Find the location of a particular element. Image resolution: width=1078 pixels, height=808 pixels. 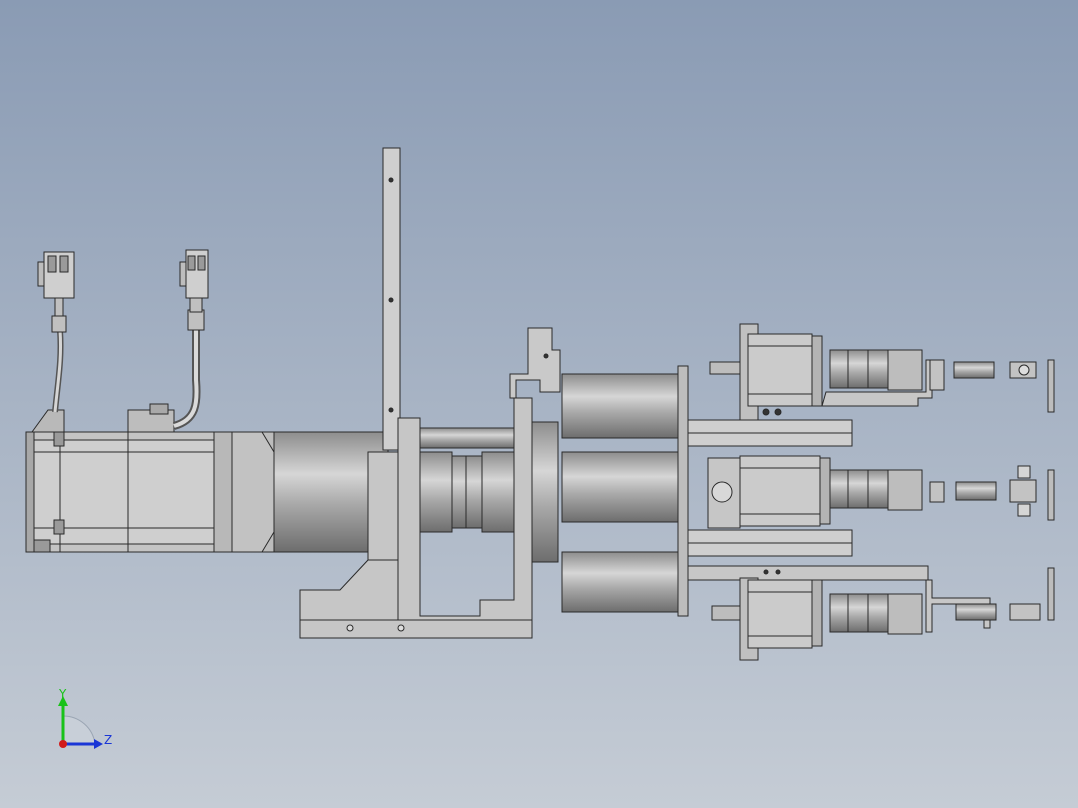

encoder-connector is located at coordinates (53, 342).